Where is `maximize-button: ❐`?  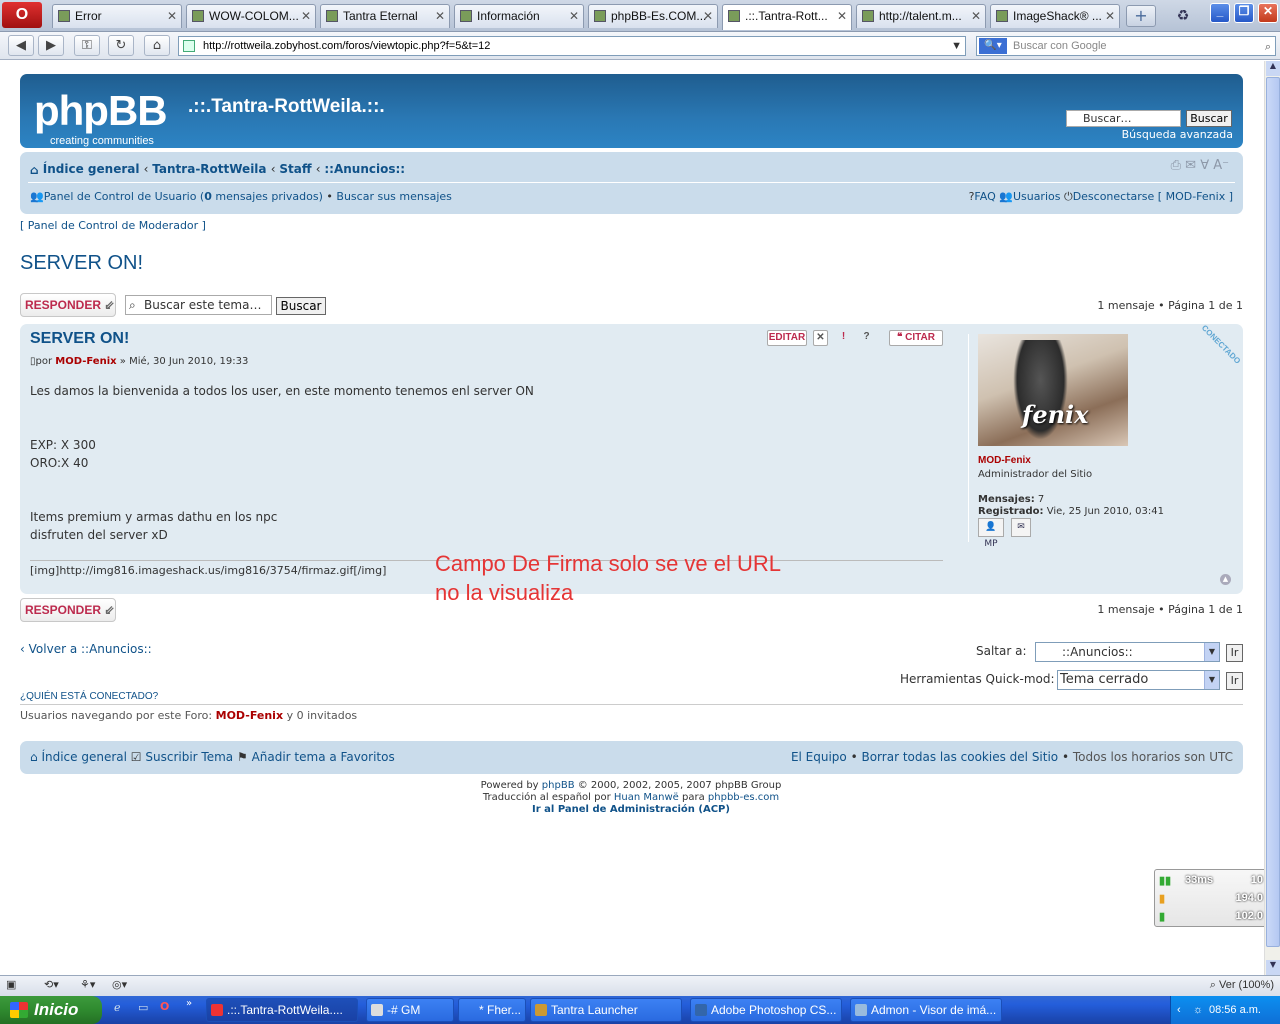 maximize-button: ❐ is located at coordinates (1244, 13).